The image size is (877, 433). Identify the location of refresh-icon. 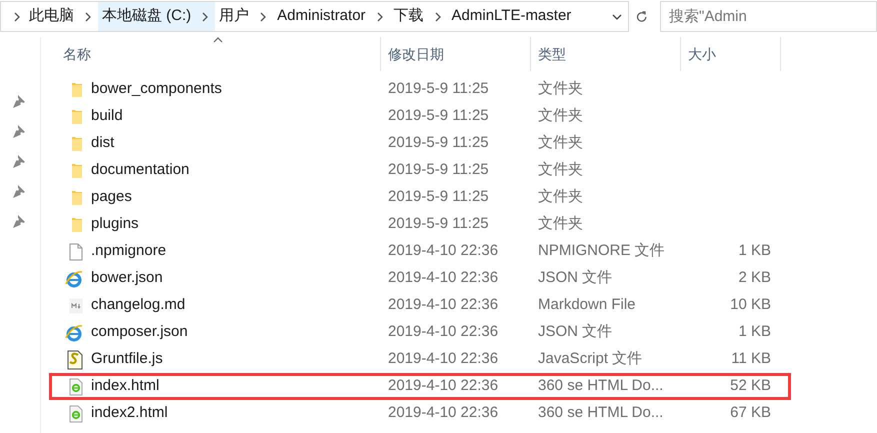
(641, 16).